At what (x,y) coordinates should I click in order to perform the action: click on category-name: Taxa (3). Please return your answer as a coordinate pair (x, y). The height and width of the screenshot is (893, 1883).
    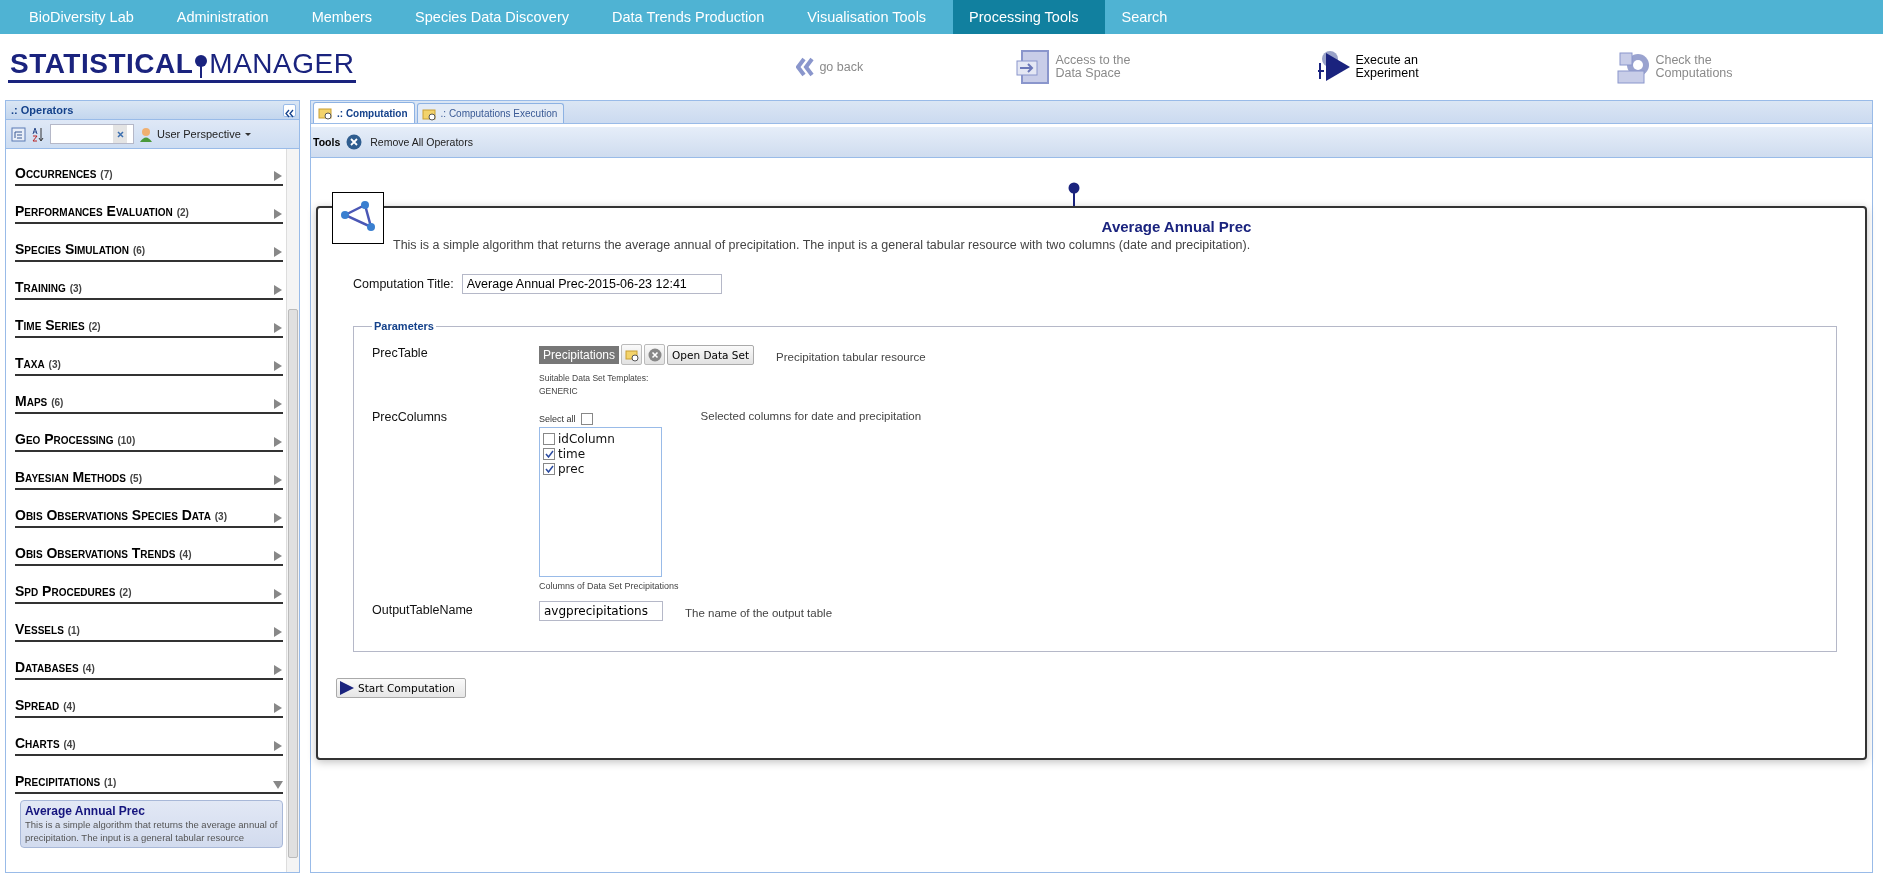
    Looking at the image, I should click on (38, 363).